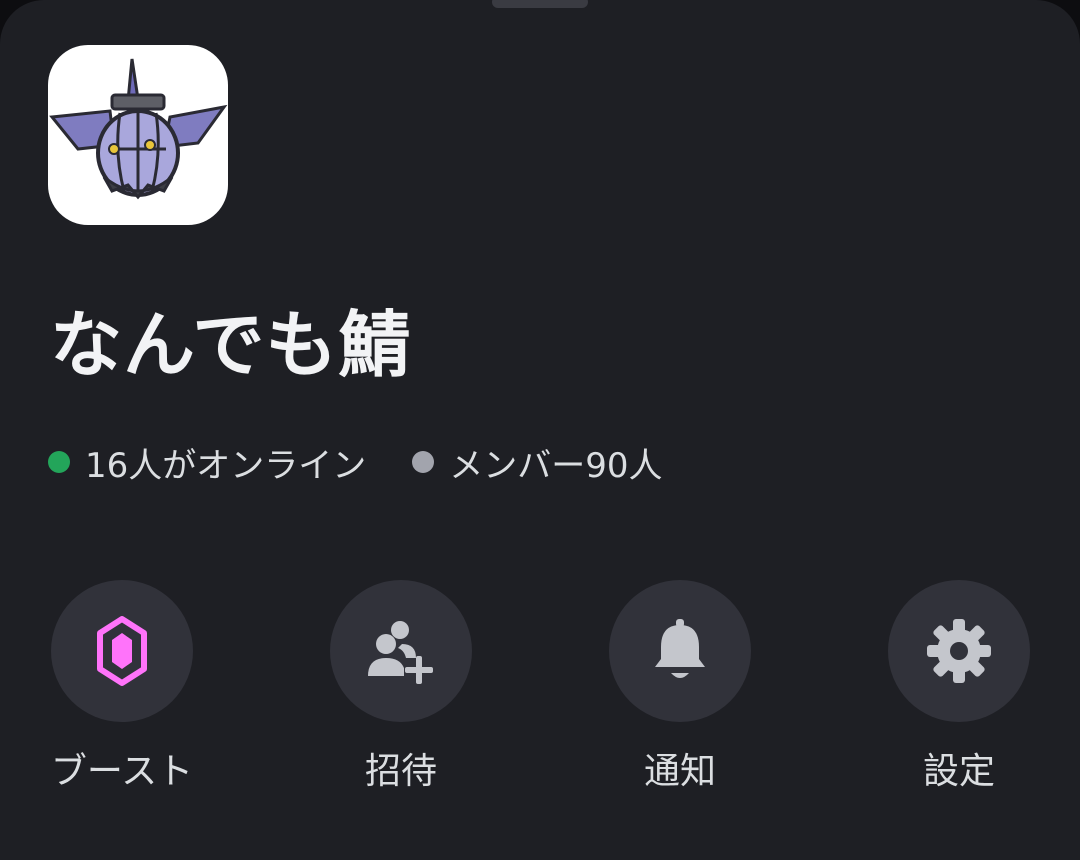 This screenshot has width=1080, height=860. I want to click on server-name: なんでも鯖, so click(231, 345).